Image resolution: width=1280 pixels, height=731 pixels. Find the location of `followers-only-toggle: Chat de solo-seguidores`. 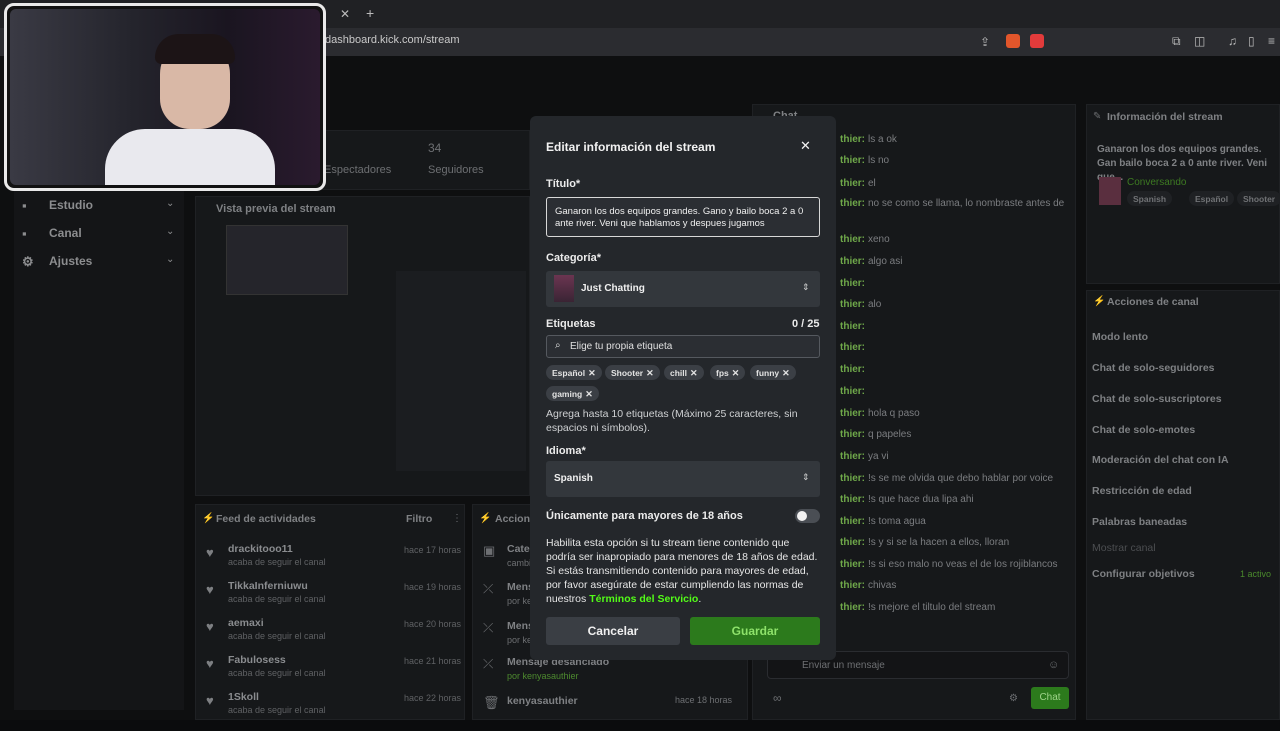

followers-only-toggle: Chat de solo-seguidores is located at coordinates (1153, 368).